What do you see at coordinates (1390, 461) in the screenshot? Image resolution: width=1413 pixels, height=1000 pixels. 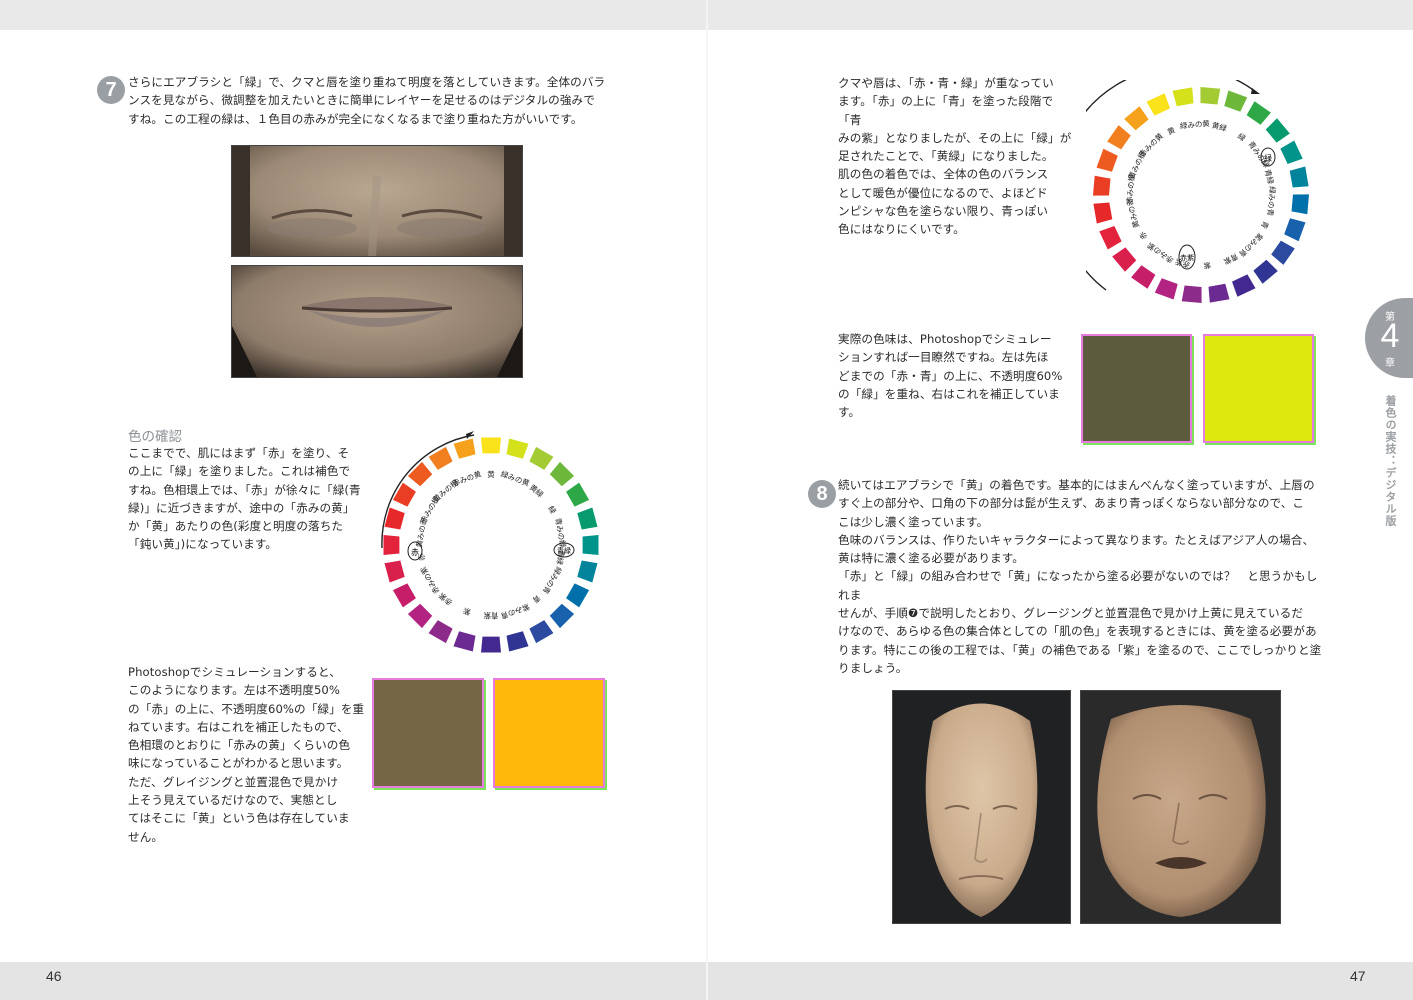 I see `chapter-title-vertical: 着色の実技：デジタル版` at bounding box center [1390, 461].